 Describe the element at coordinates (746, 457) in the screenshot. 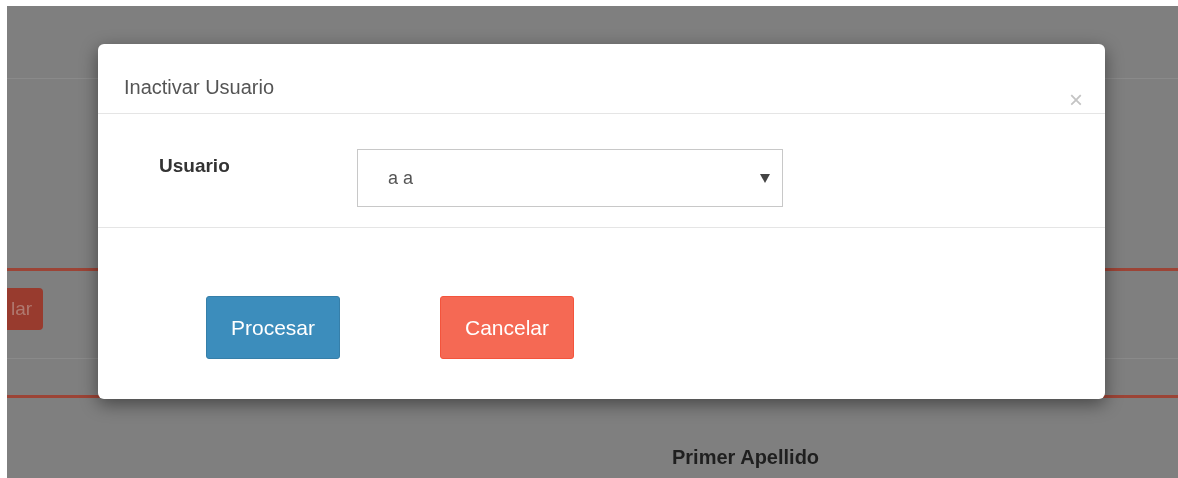

I see `column-header: Primer Apellido` at that location.